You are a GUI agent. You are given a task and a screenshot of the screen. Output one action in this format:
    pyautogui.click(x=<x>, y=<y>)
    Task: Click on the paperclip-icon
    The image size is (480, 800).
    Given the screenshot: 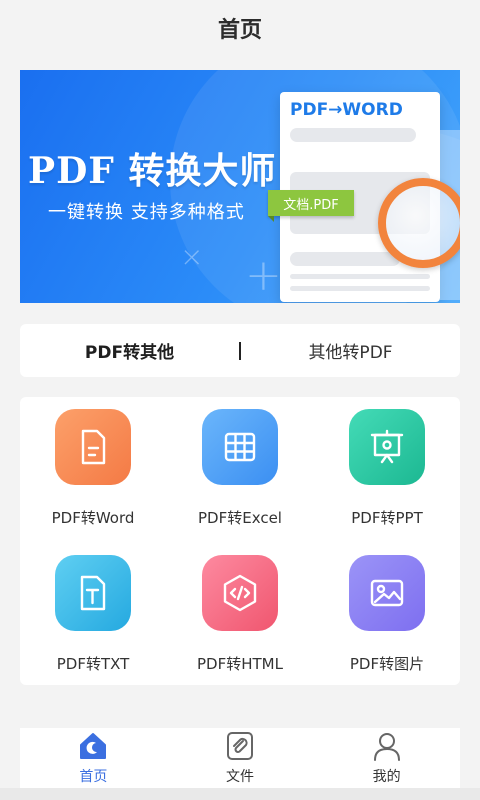 What is the action you would take?
    pyautogui.click(x=240, y=746)
    